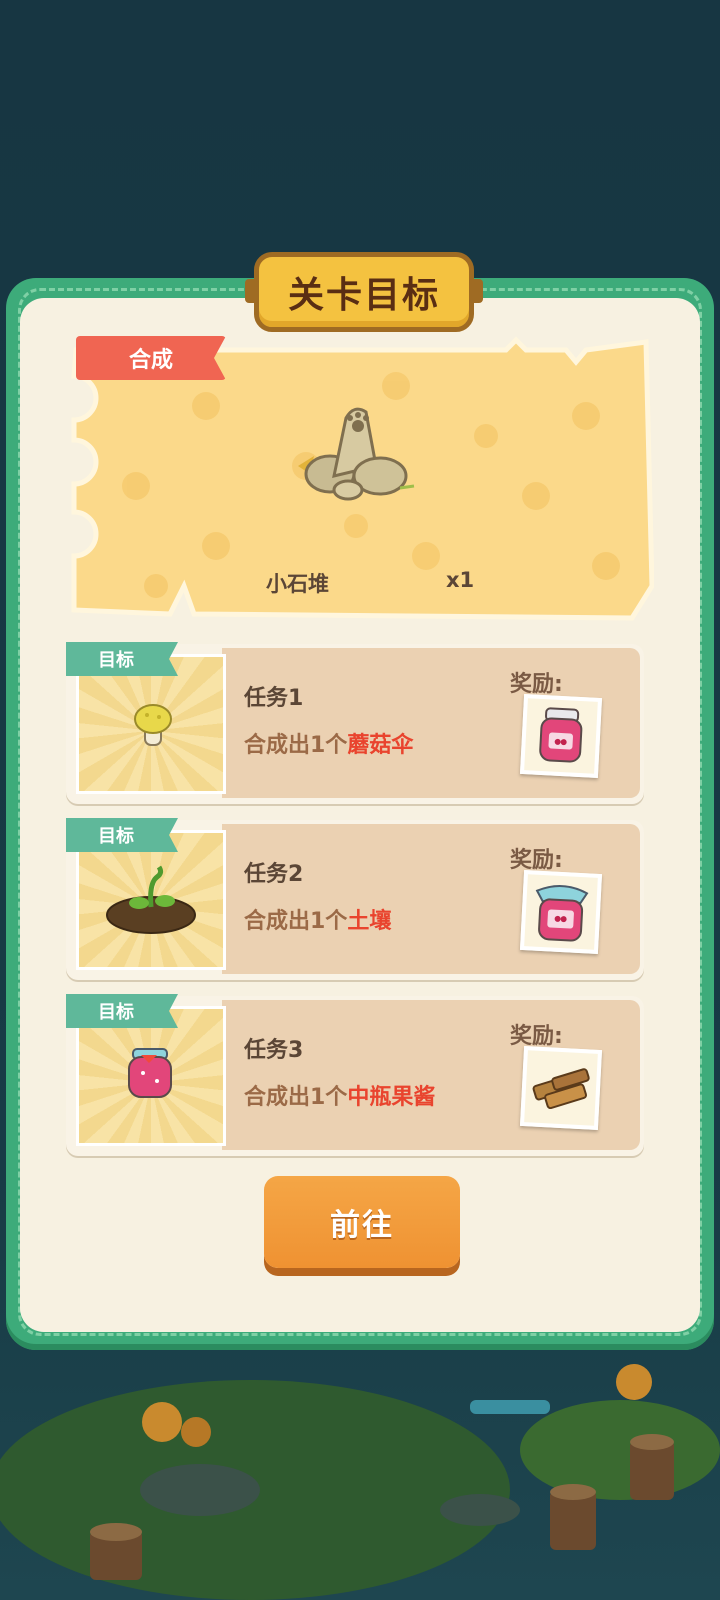  I want to click on soil-sprout-icon, so click(151, 899).